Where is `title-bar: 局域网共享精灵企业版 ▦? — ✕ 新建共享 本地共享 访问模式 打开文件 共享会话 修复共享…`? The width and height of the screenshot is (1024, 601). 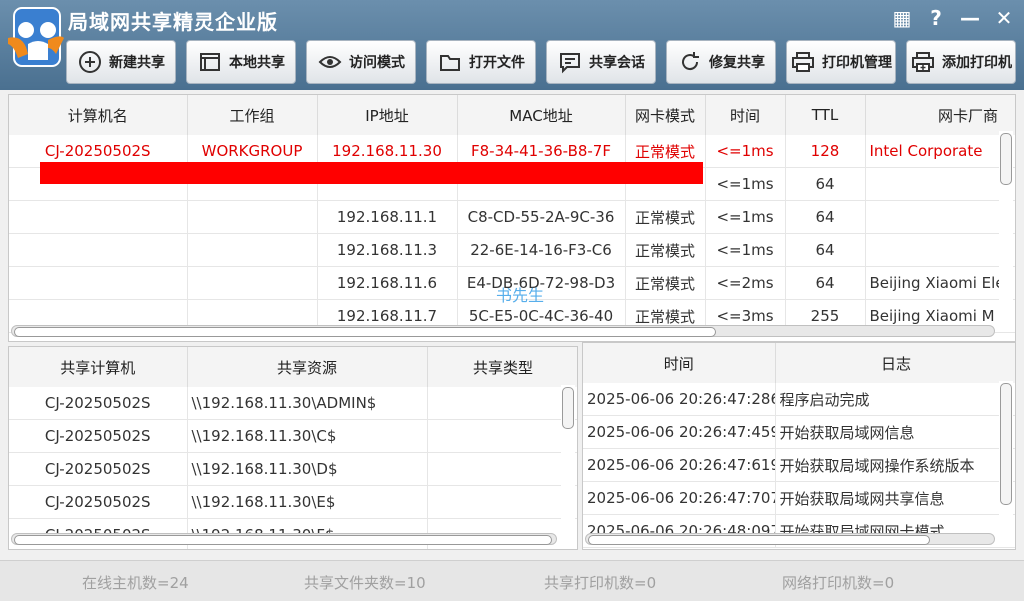 title-bar: 局域网共享精灵企业版 ▦? — ✕ 新建共享 本地共享 访问模式 打开文件 共享会话 修复共享… is located at coordinates (512, 45).